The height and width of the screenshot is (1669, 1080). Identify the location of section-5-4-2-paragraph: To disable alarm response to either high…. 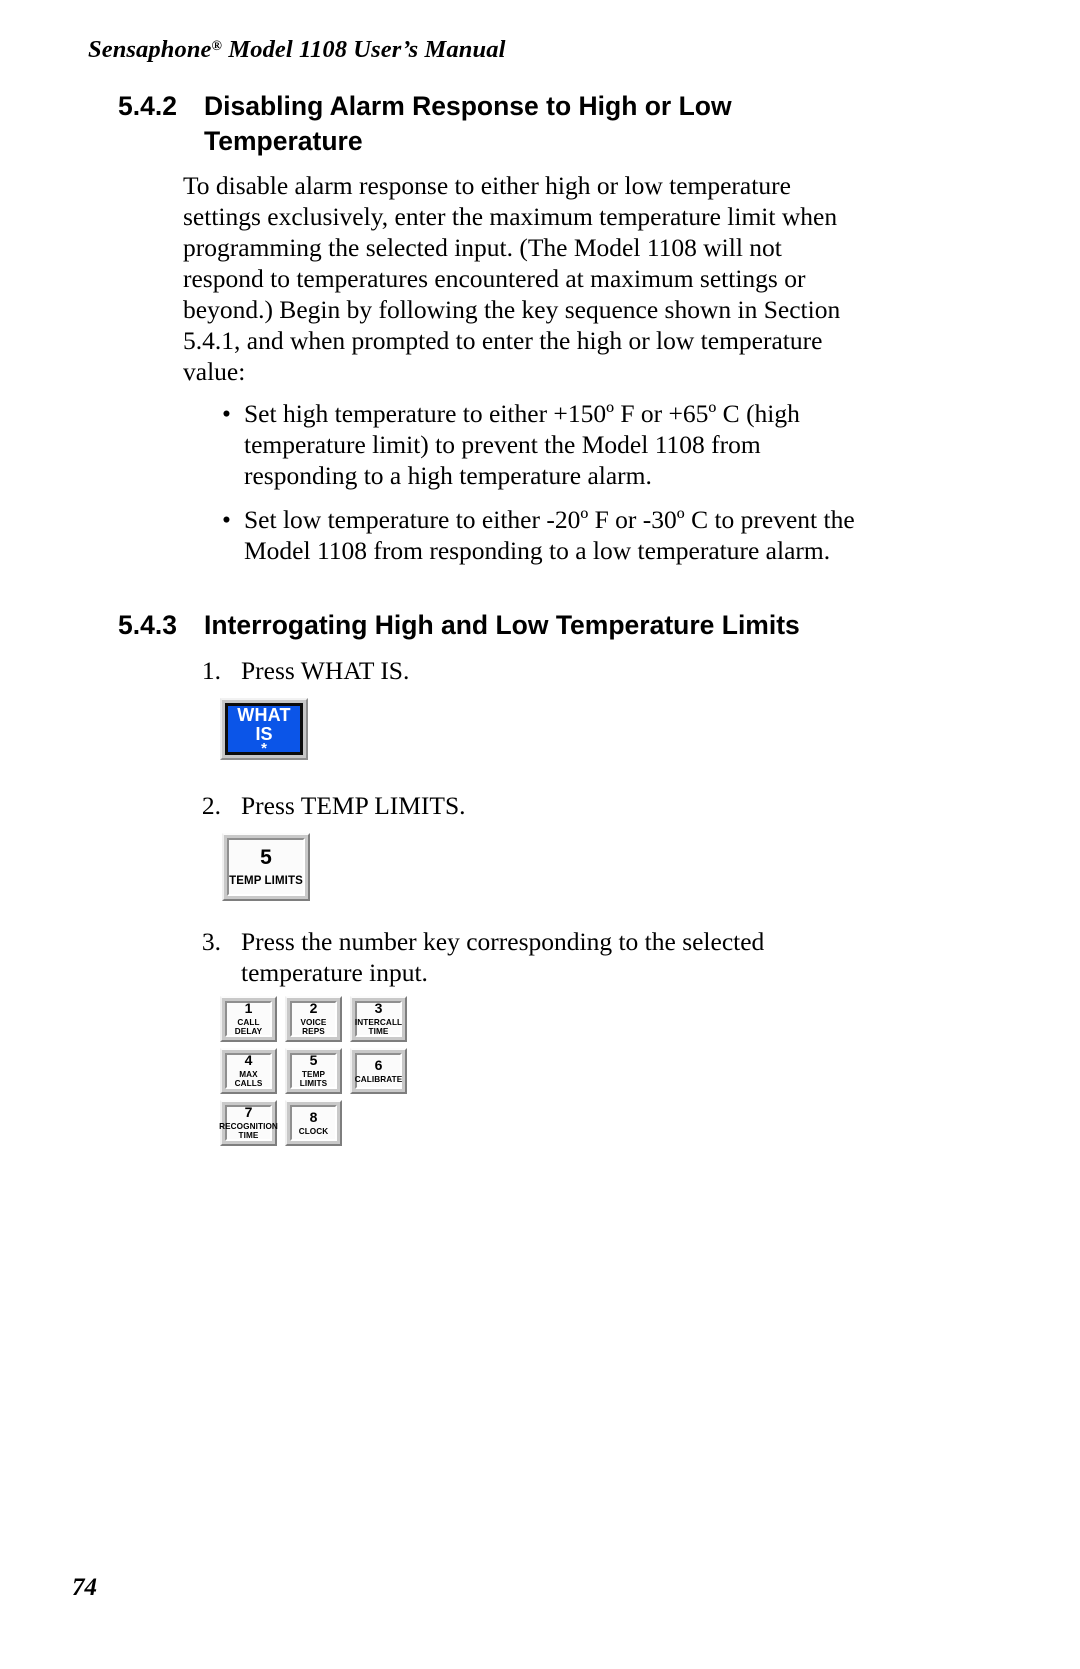
(512, 278).